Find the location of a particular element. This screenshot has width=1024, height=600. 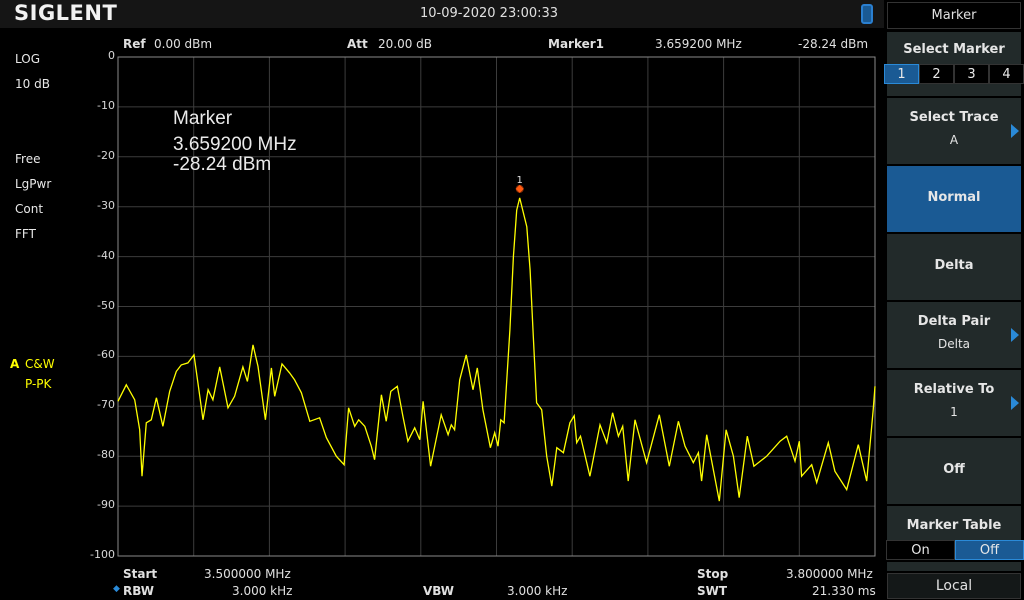

local-button: Local is located at coordinates (954, 586).